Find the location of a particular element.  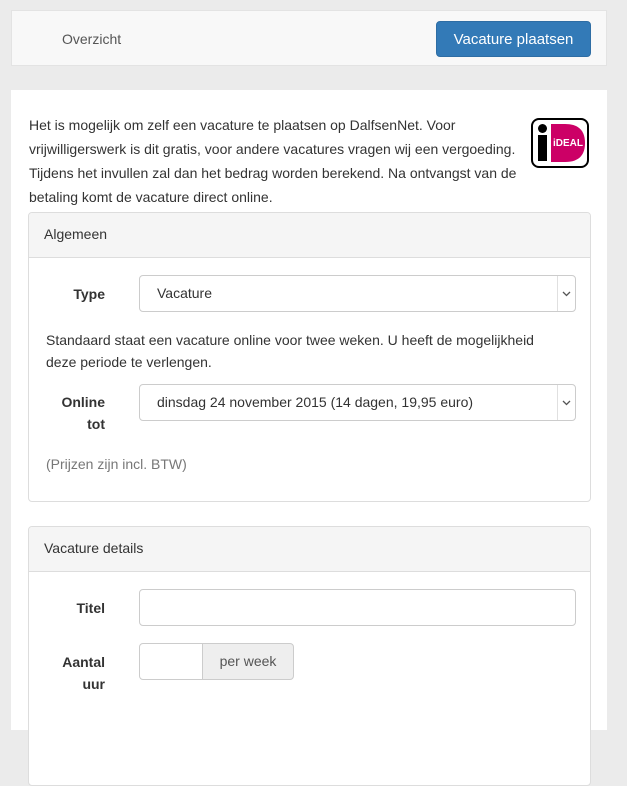

online-until-label-line2: tot is located at coordinates (96, 424).